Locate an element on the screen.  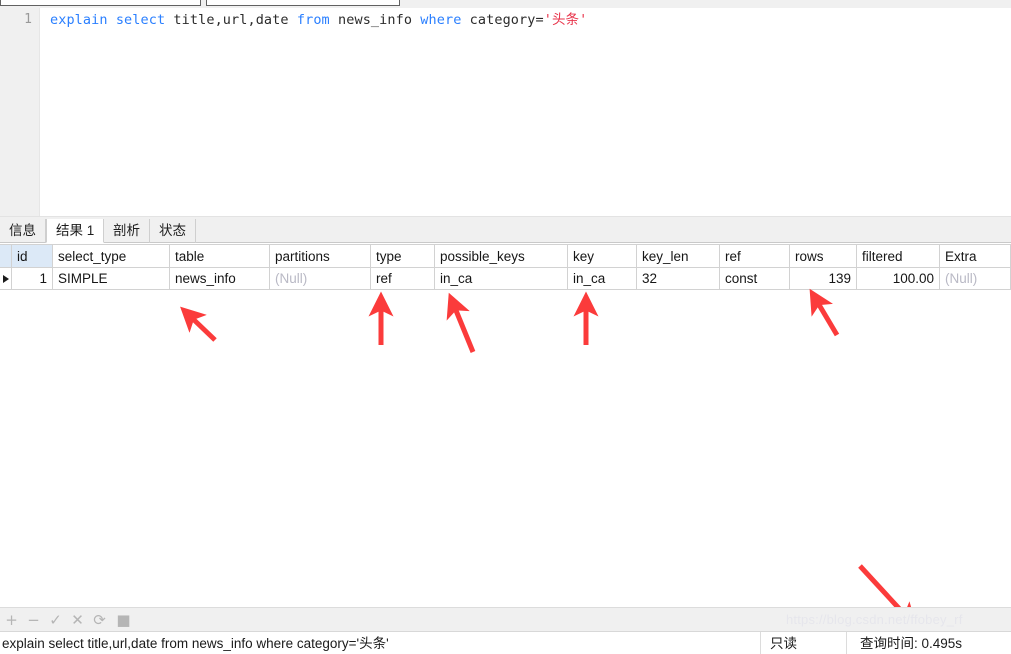
sql-token-7: category= is located at coordinates (502, 20).